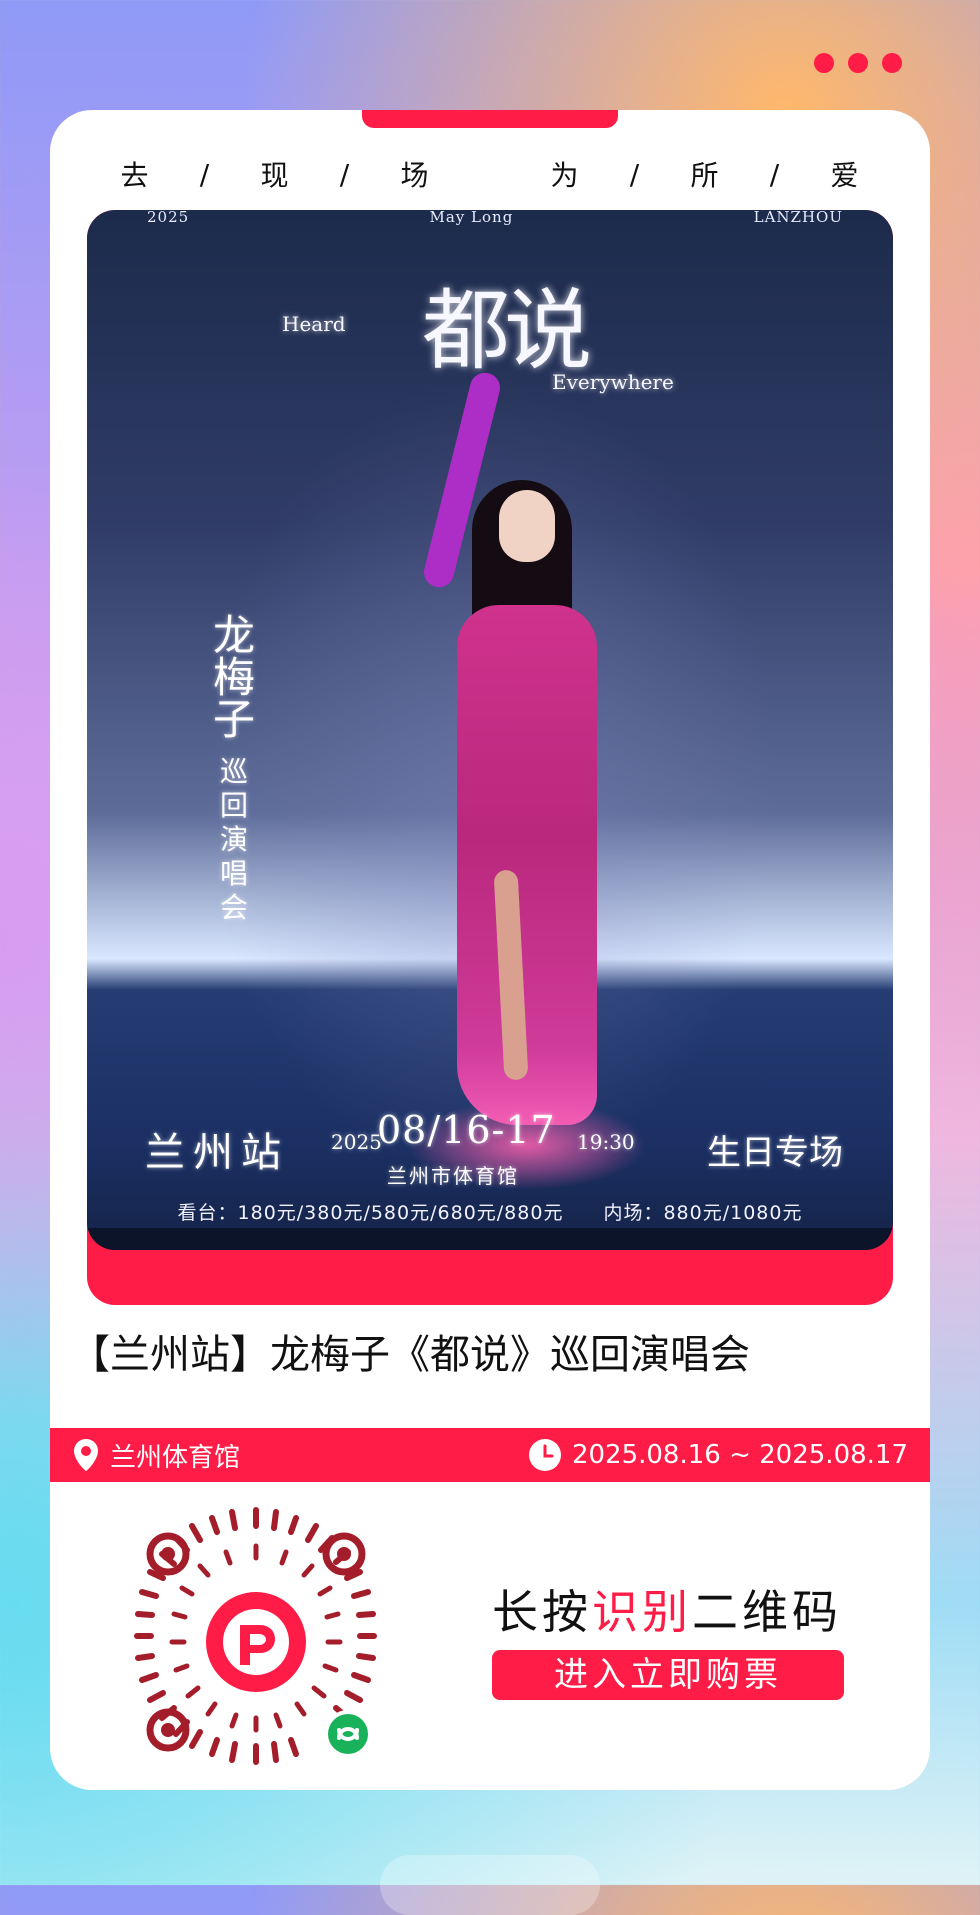  What do you see at coordinates (490, 119) in the screenshot?
I see `top-tab-decoration` at bounding box center [490, 119].